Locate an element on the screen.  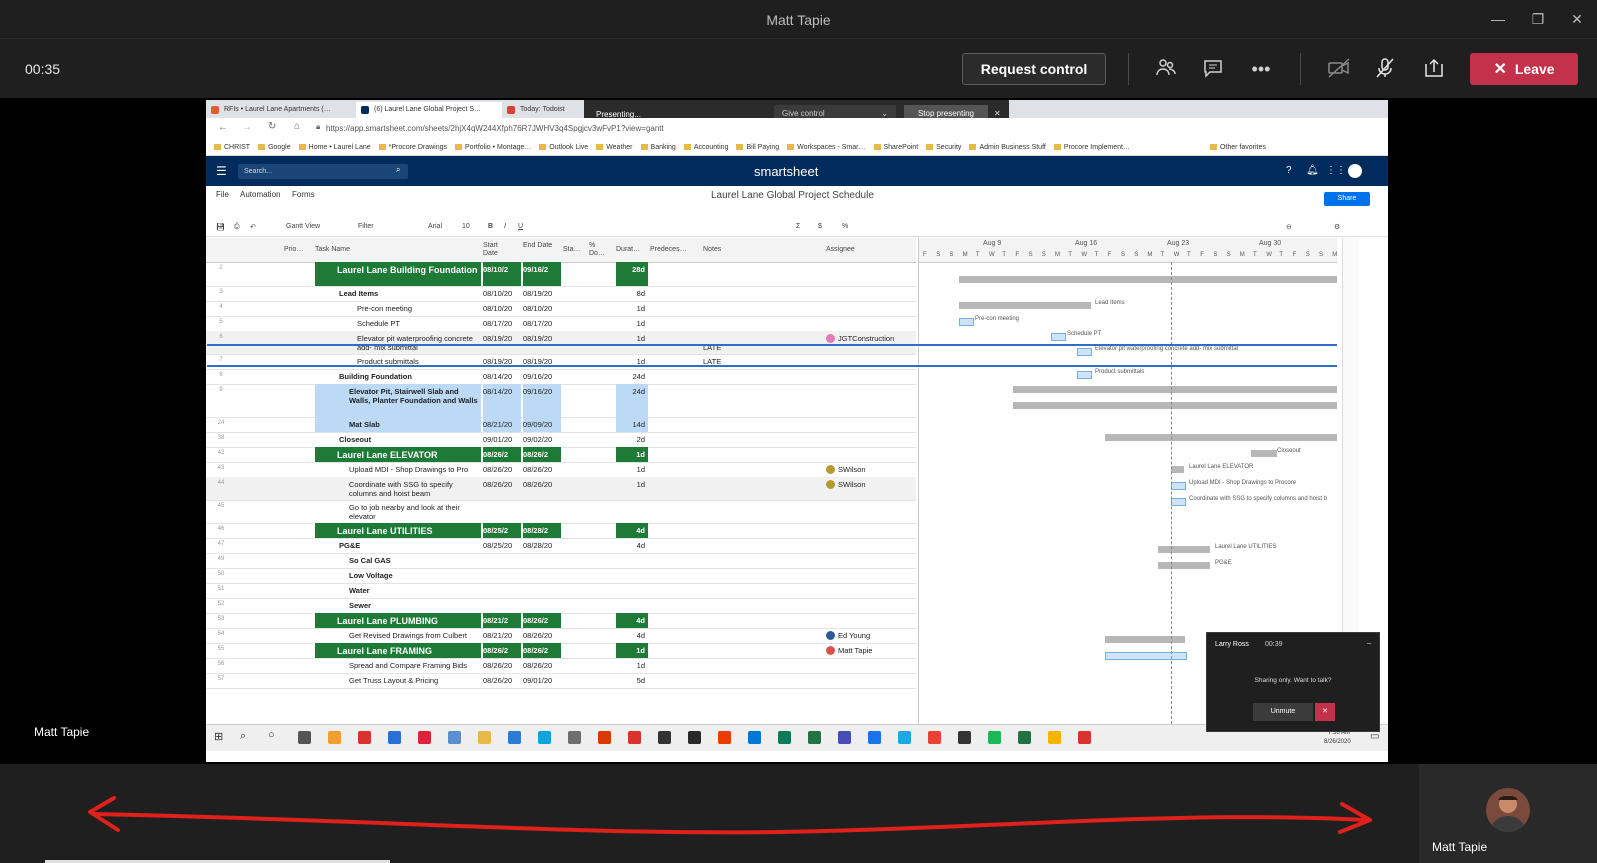
start-date-cell: 09/01/20 is located at coordinates (502, 439).